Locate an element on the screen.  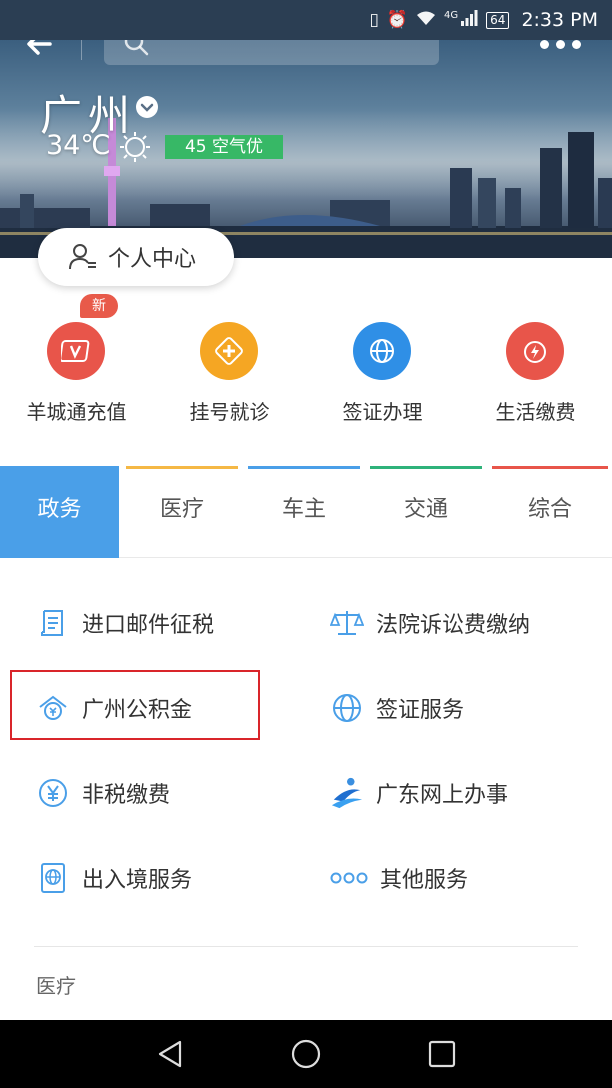
tab-car-owner: 车主 is located at coordinates (304, 512).